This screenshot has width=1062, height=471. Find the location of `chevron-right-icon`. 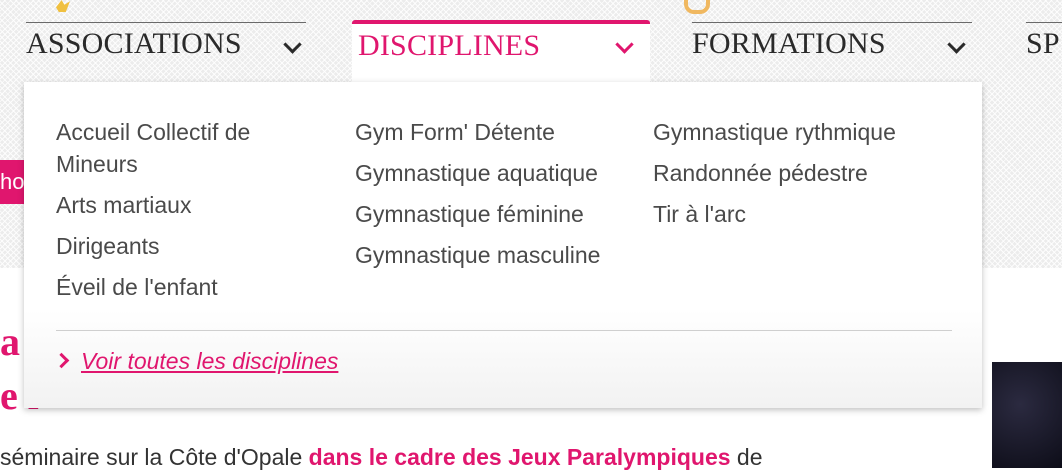

chevron-right-icon is located at coordinates (61, 360).